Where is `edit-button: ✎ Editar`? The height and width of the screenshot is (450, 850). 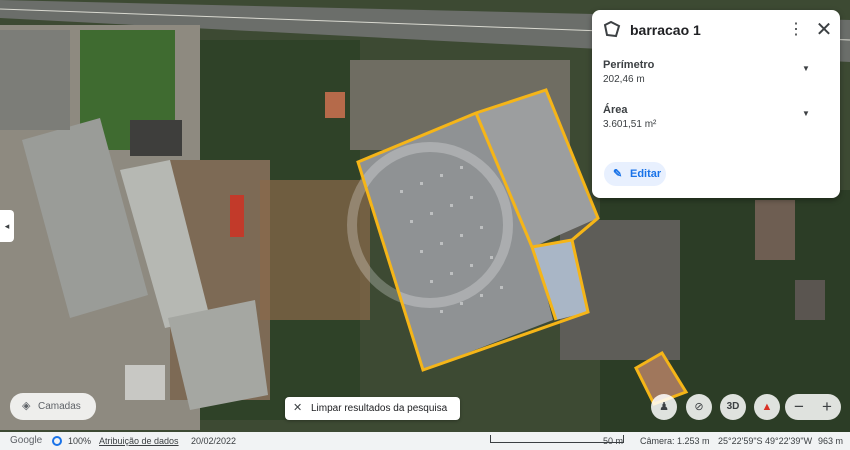
edit-button: ✎ Editar is located at coordinates (635, 174).